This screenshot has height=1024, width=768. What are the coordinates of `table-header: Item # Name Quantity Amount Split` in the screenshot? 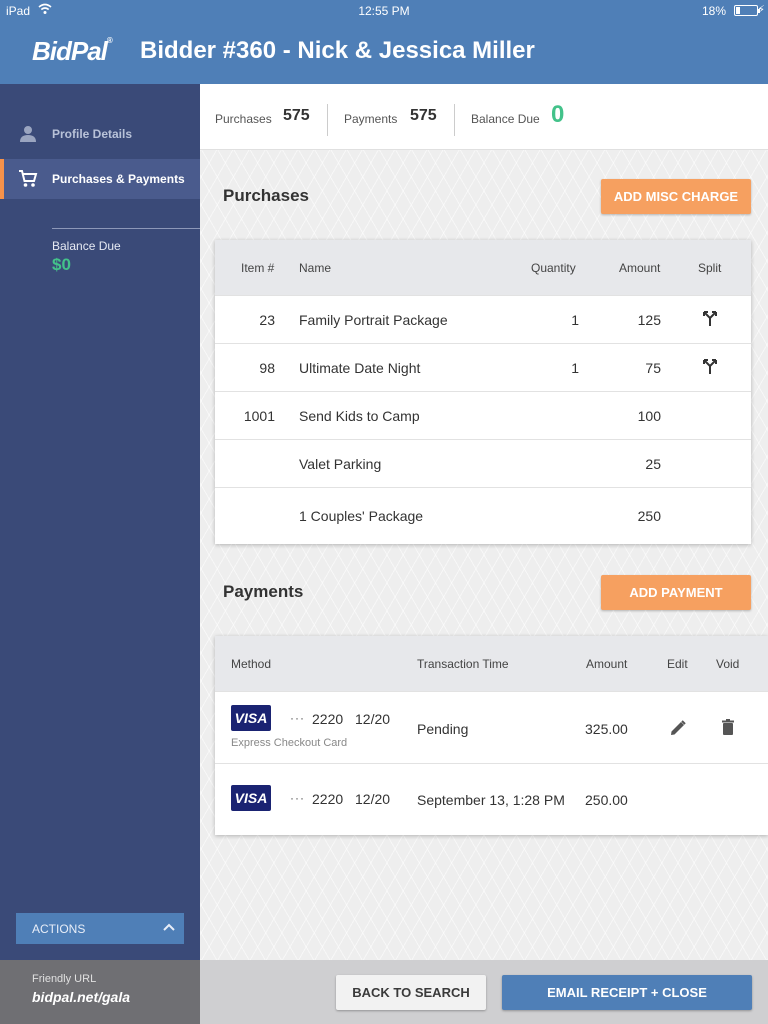 It's located at (483, 267).